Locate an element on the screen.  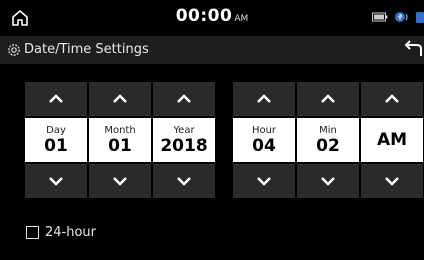
status-icons is located at coordinates (398, 17).